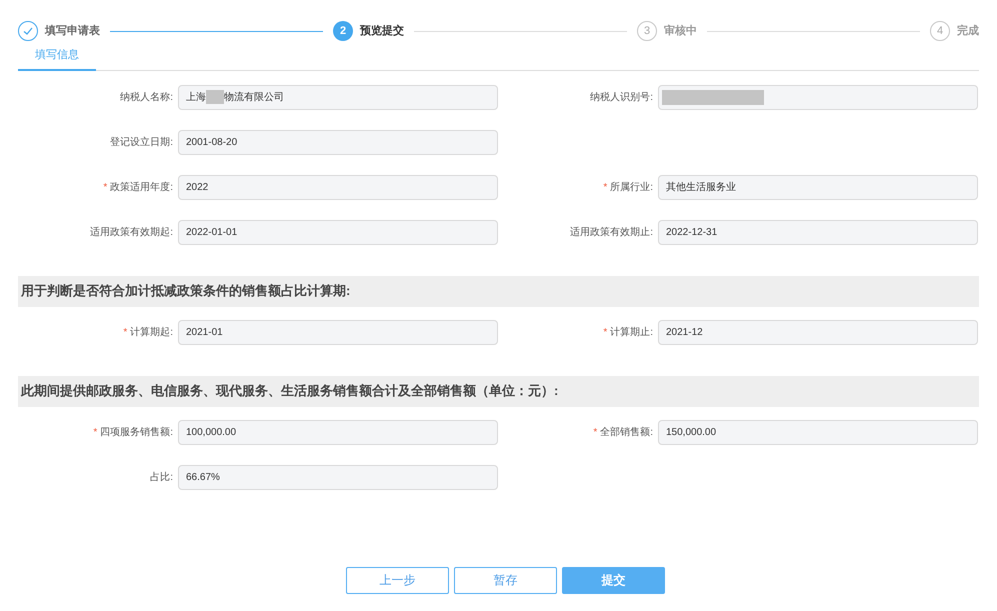 This screenshot has height=611, width=997. Describe the element at coordinates (343, 31) in the screenshot. I see `step-number: 2` at that location.